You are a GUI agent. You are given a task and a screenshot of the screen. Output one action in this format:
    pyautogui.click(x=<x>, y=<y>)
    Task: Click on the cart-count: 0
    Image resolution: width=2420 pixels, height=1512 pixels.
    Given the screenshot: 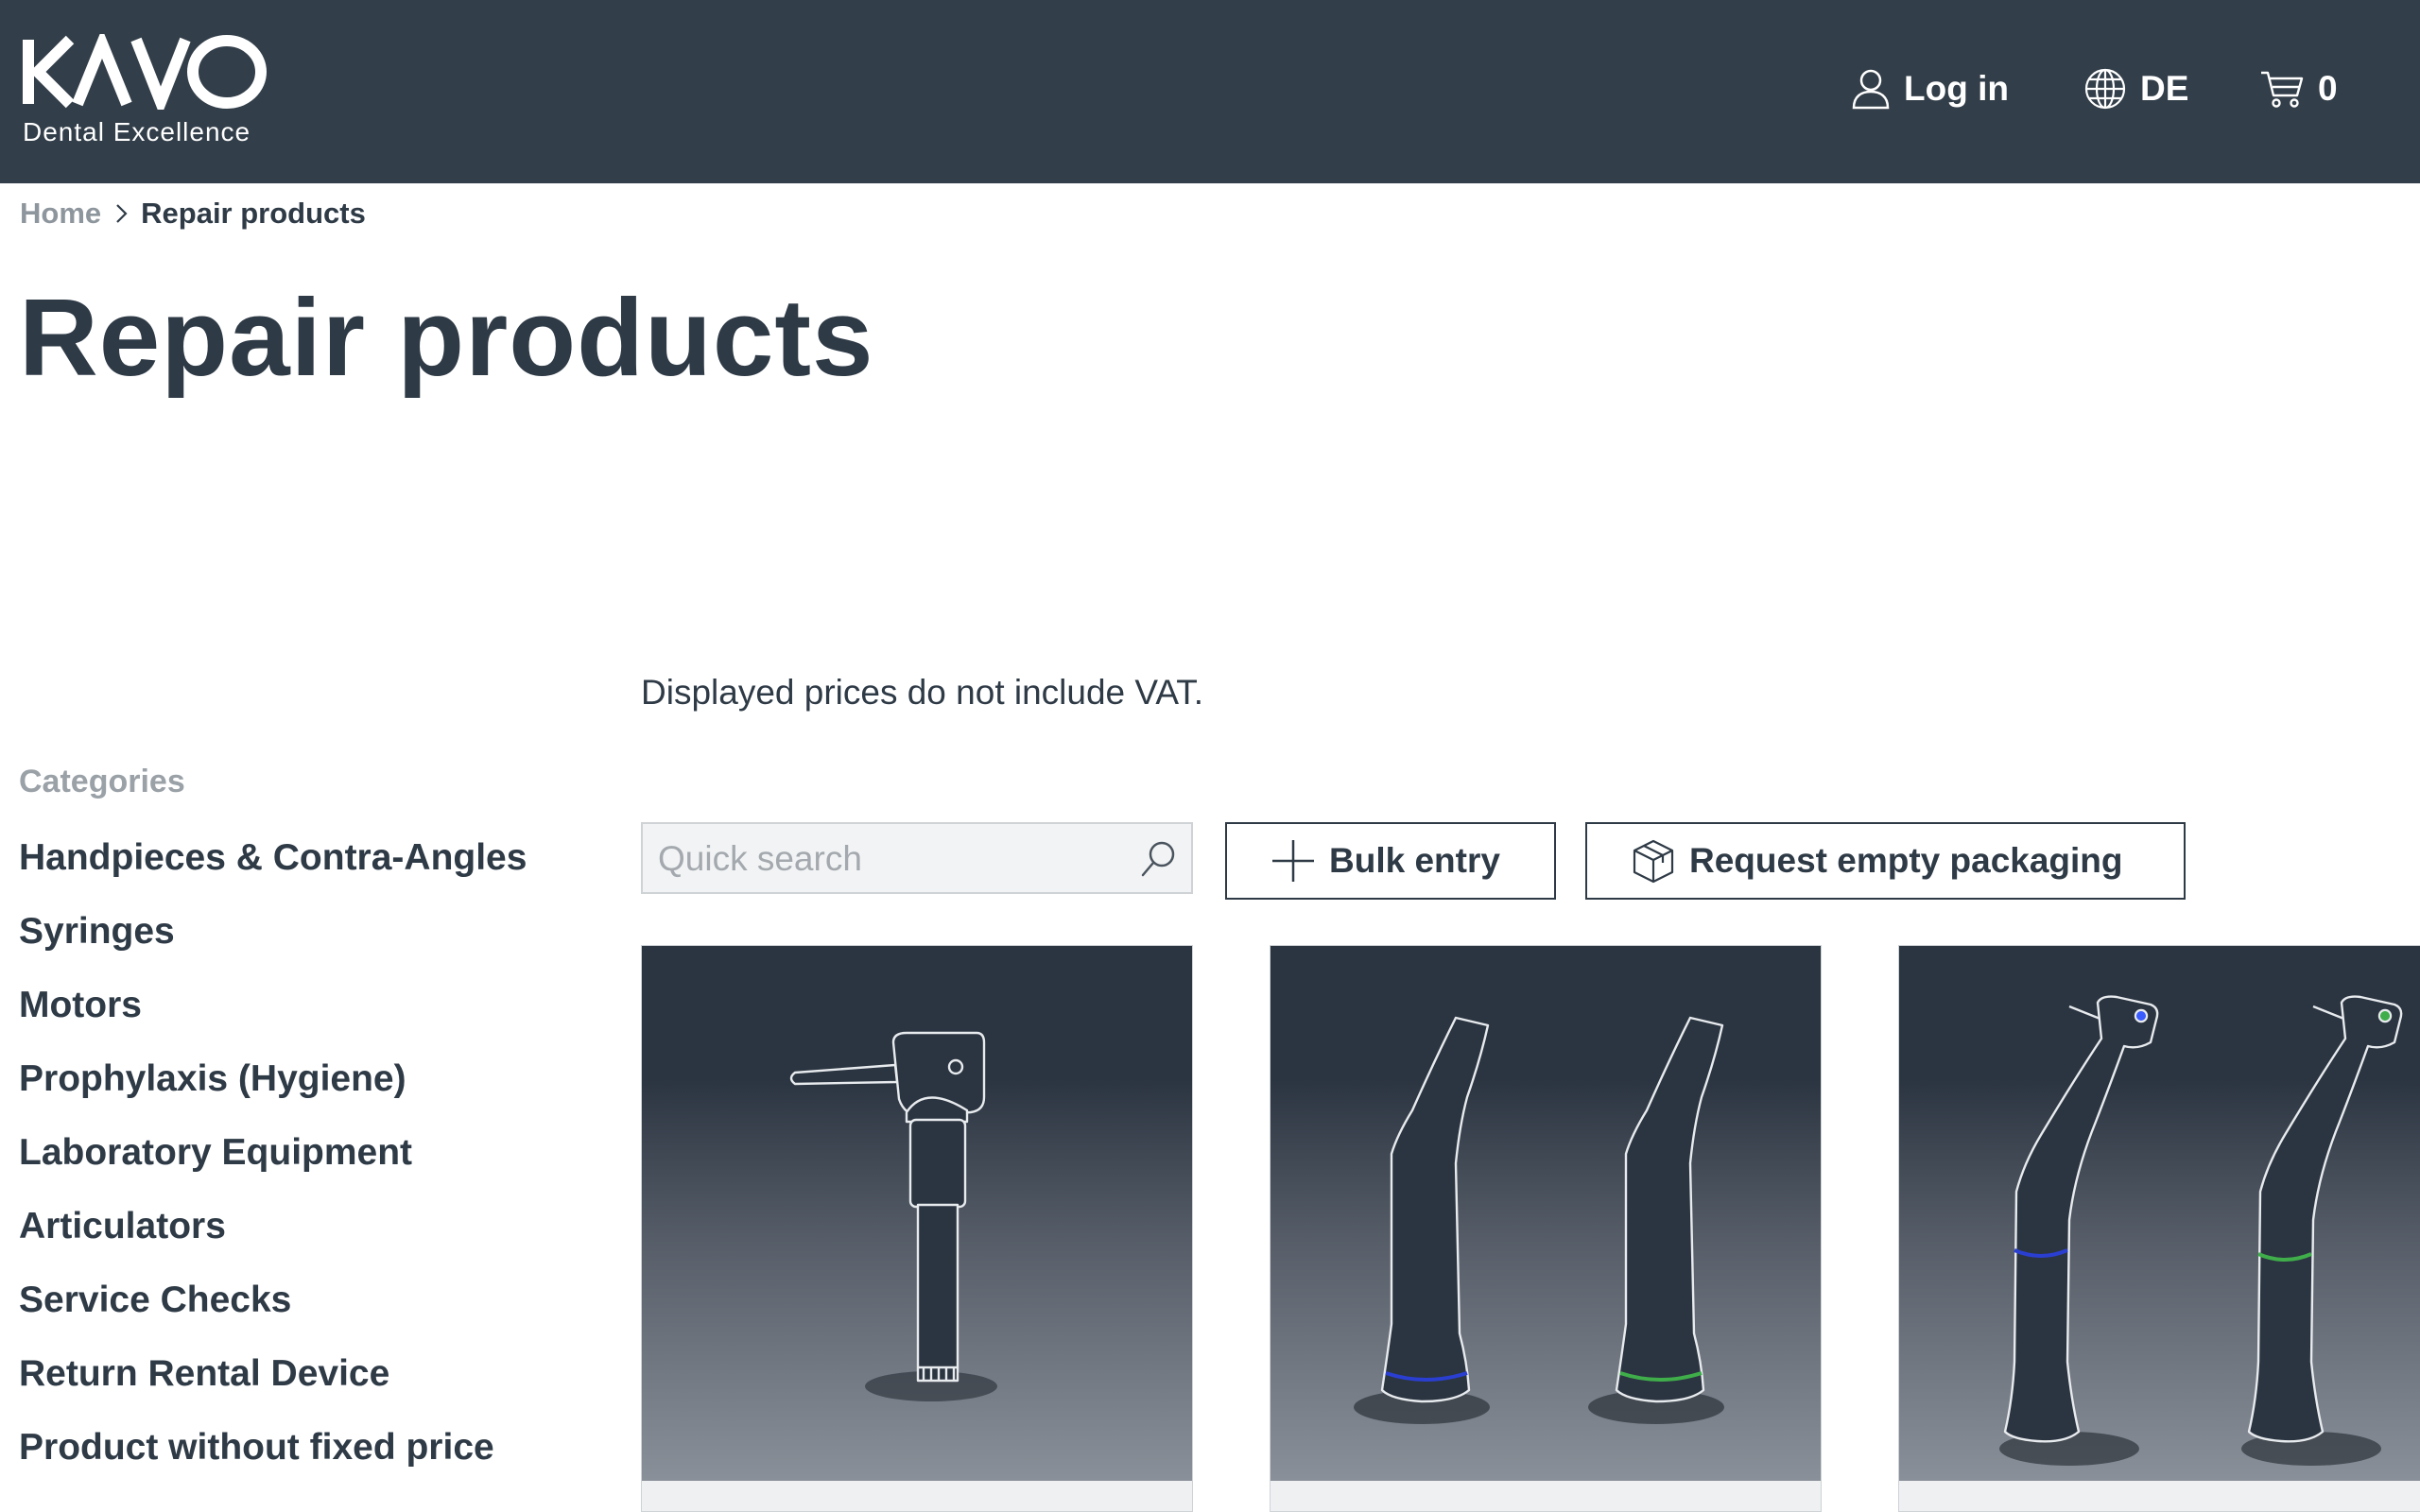 What is the action you would take?
    pyautogui.click(x=2328, y=88)
    